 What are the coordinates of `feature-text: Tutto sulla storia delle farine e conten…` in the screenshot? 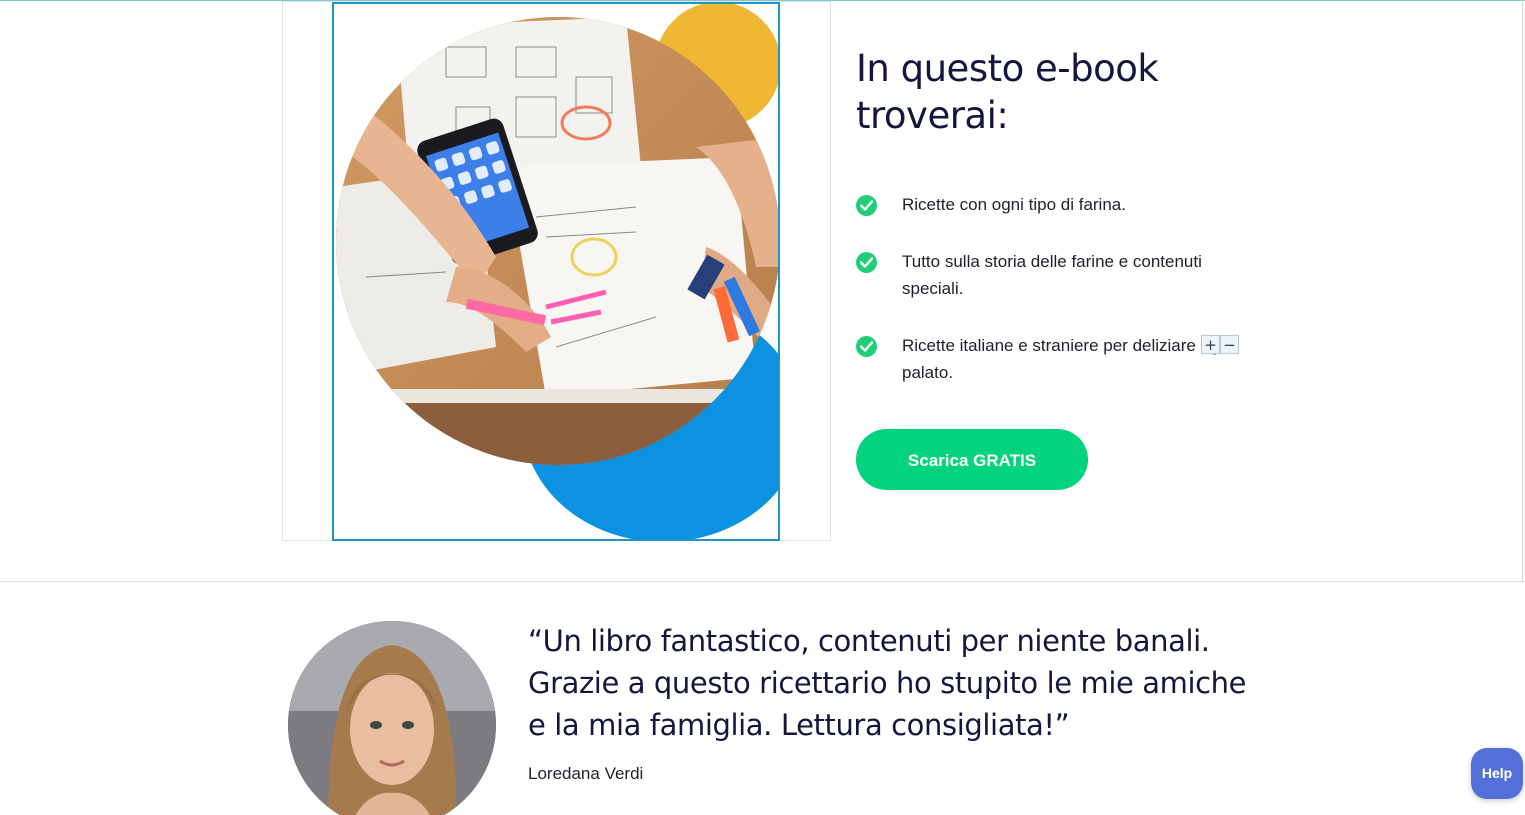 It's located at (1052, 275).